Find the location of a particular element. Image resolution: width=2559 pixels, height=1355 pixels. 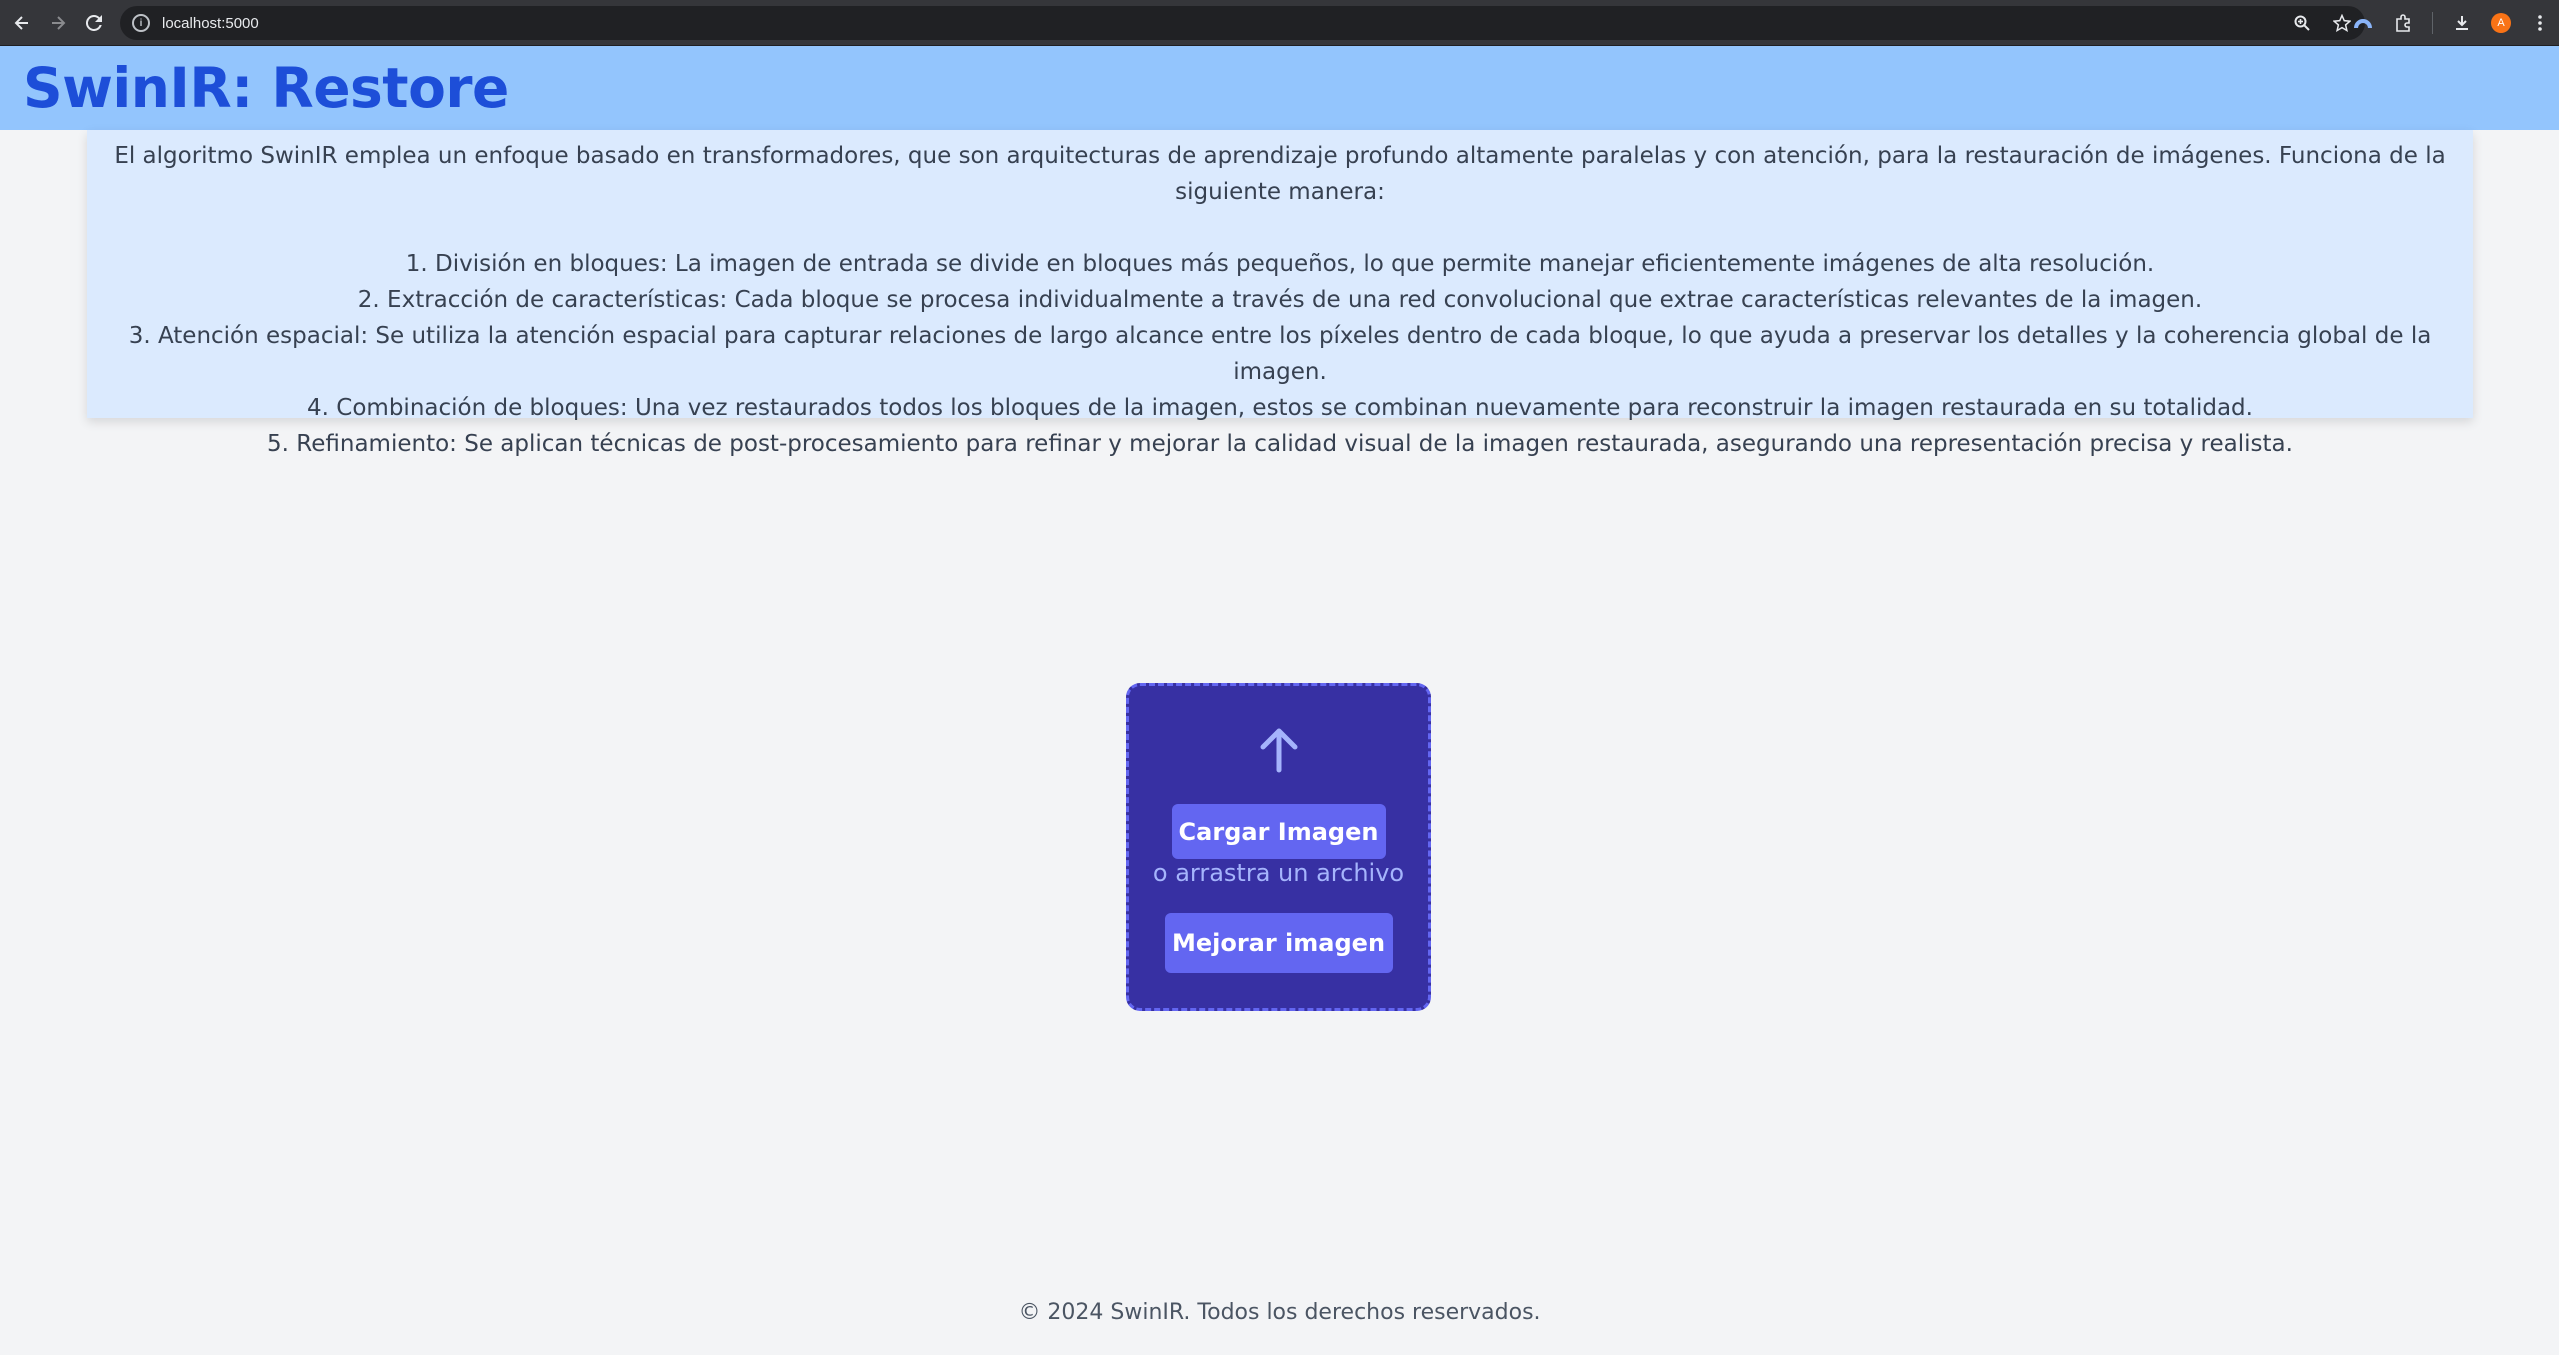

reload-icon is located at coordinates (94, 22).